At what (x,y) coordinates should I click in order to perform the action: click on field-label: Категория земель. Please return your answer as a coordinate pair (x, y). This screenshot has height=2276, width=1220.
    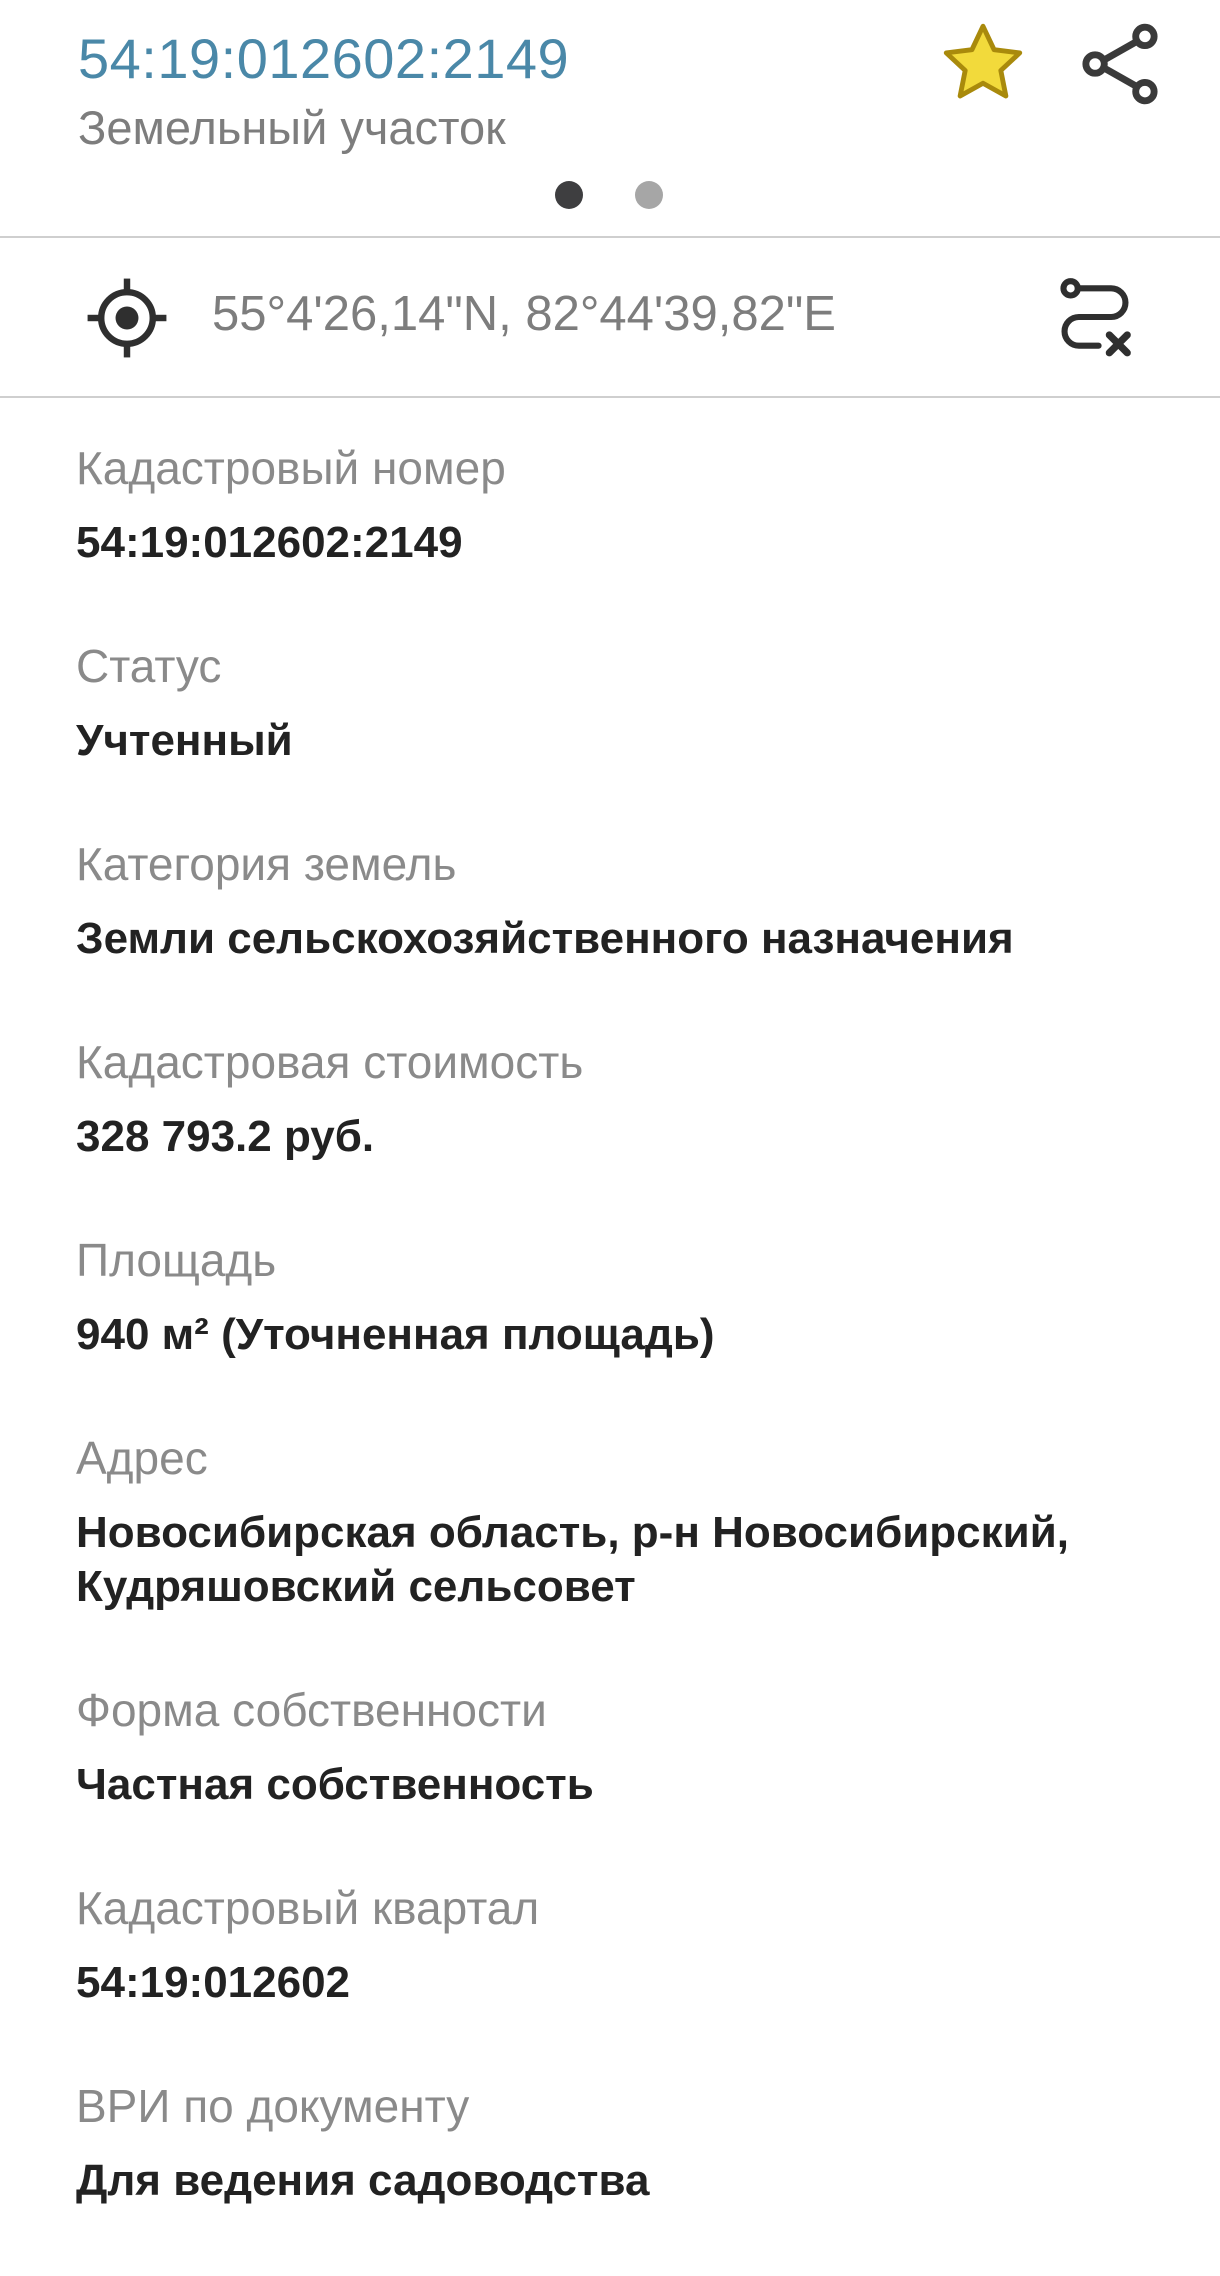
    Looking at the image, I should click on (266, 864).